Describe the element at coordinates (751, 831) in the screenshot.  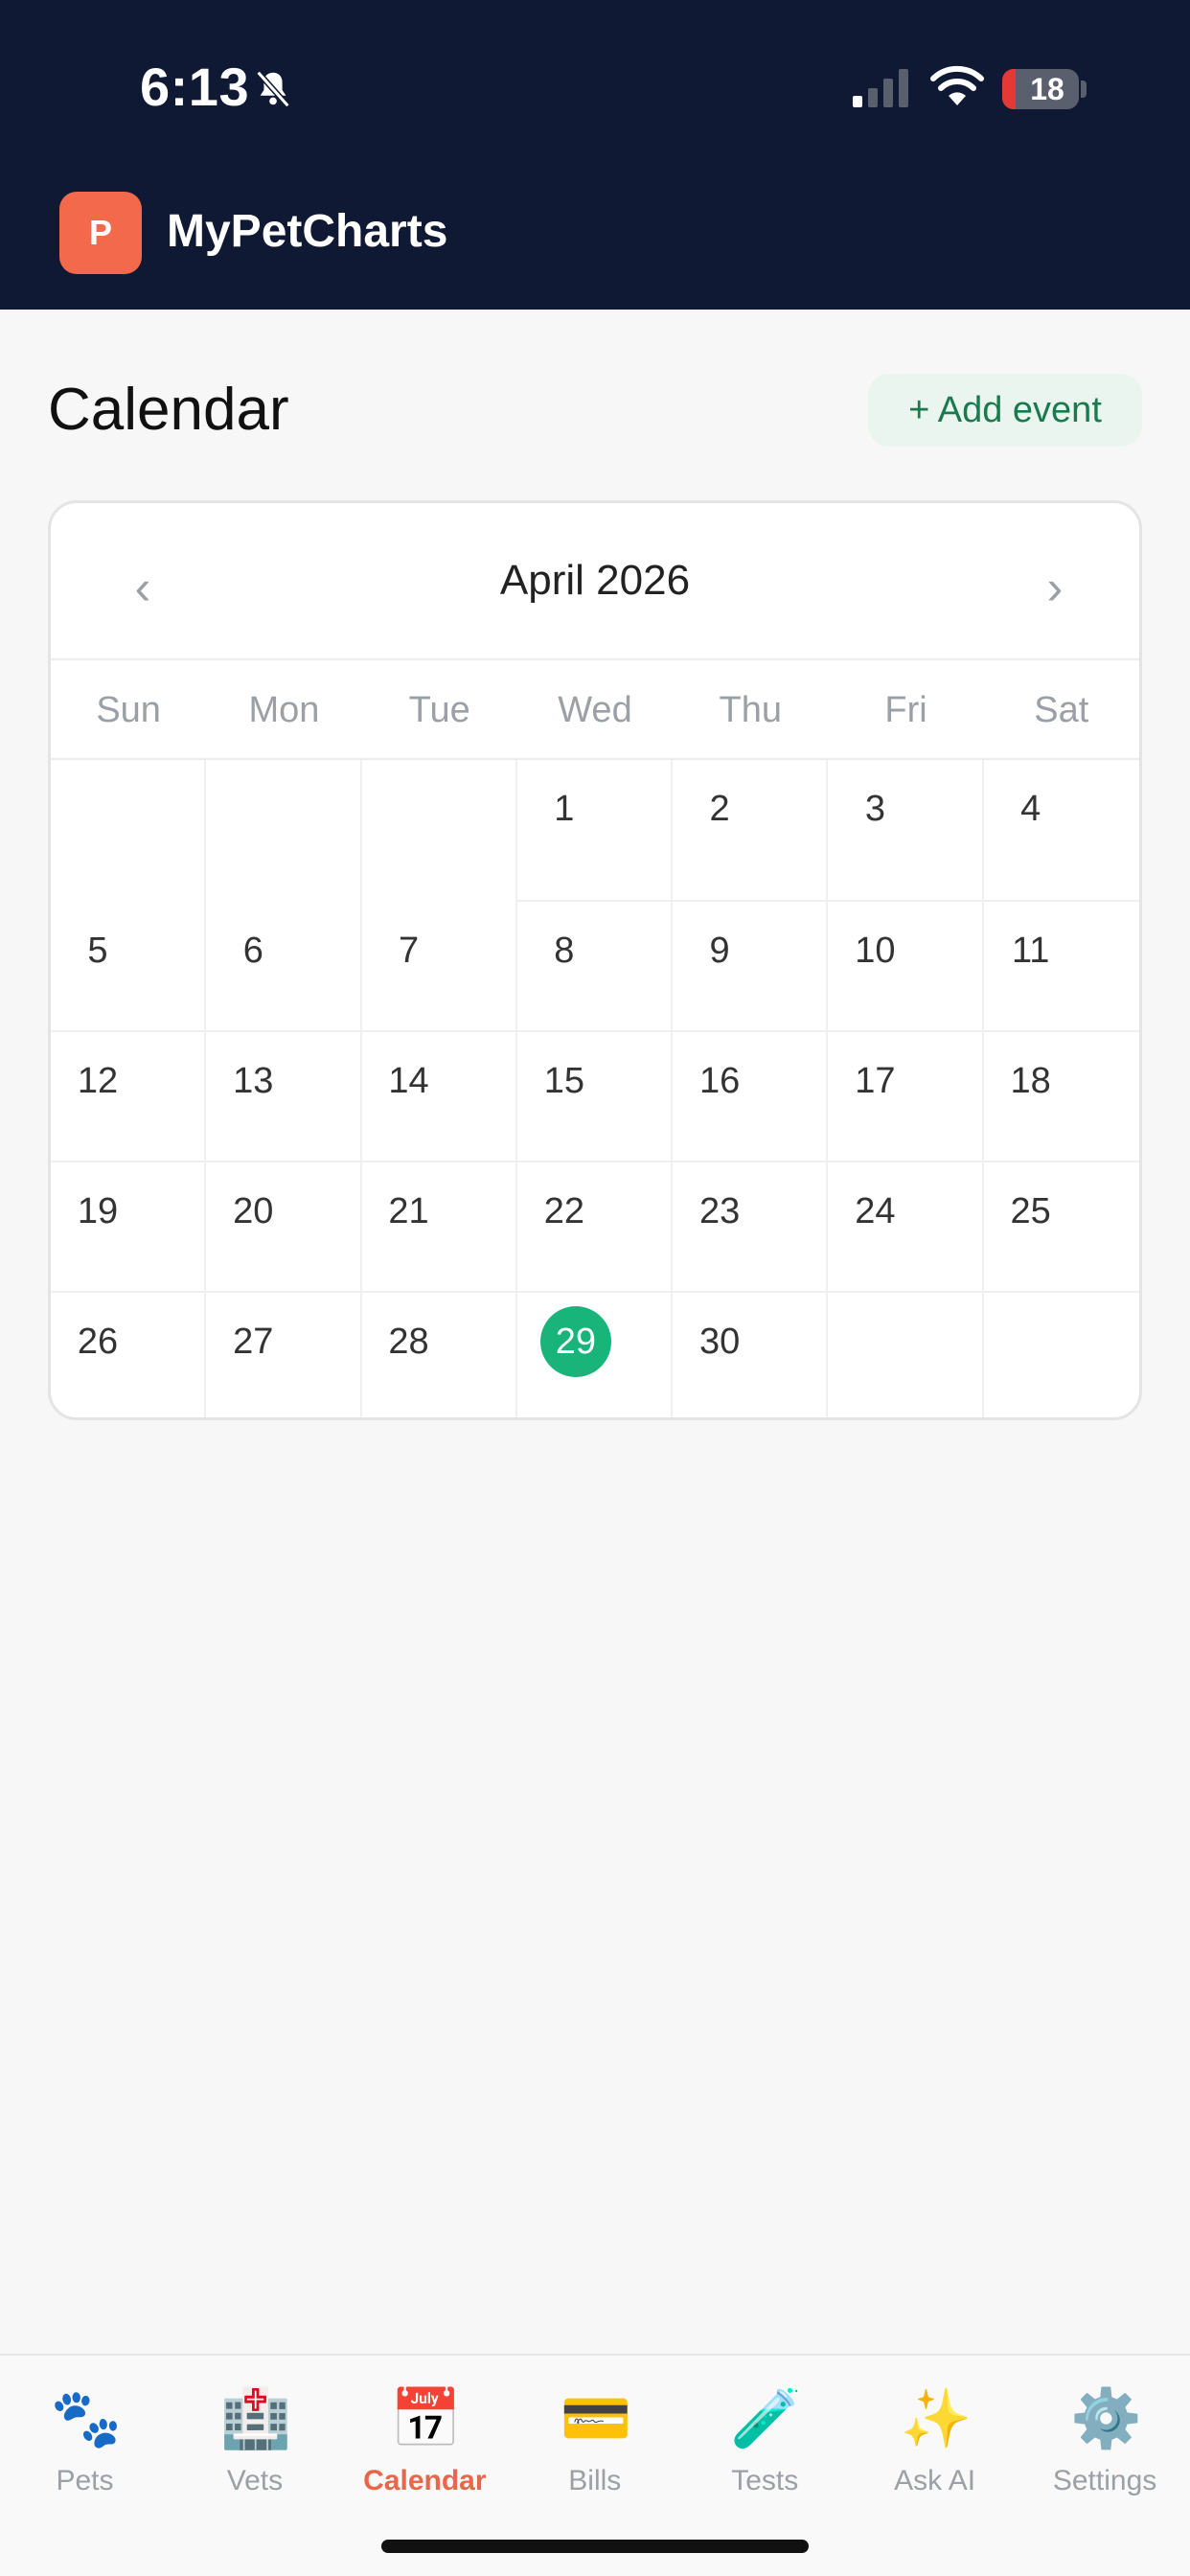
I see `day-cell-2: 2` at that location.